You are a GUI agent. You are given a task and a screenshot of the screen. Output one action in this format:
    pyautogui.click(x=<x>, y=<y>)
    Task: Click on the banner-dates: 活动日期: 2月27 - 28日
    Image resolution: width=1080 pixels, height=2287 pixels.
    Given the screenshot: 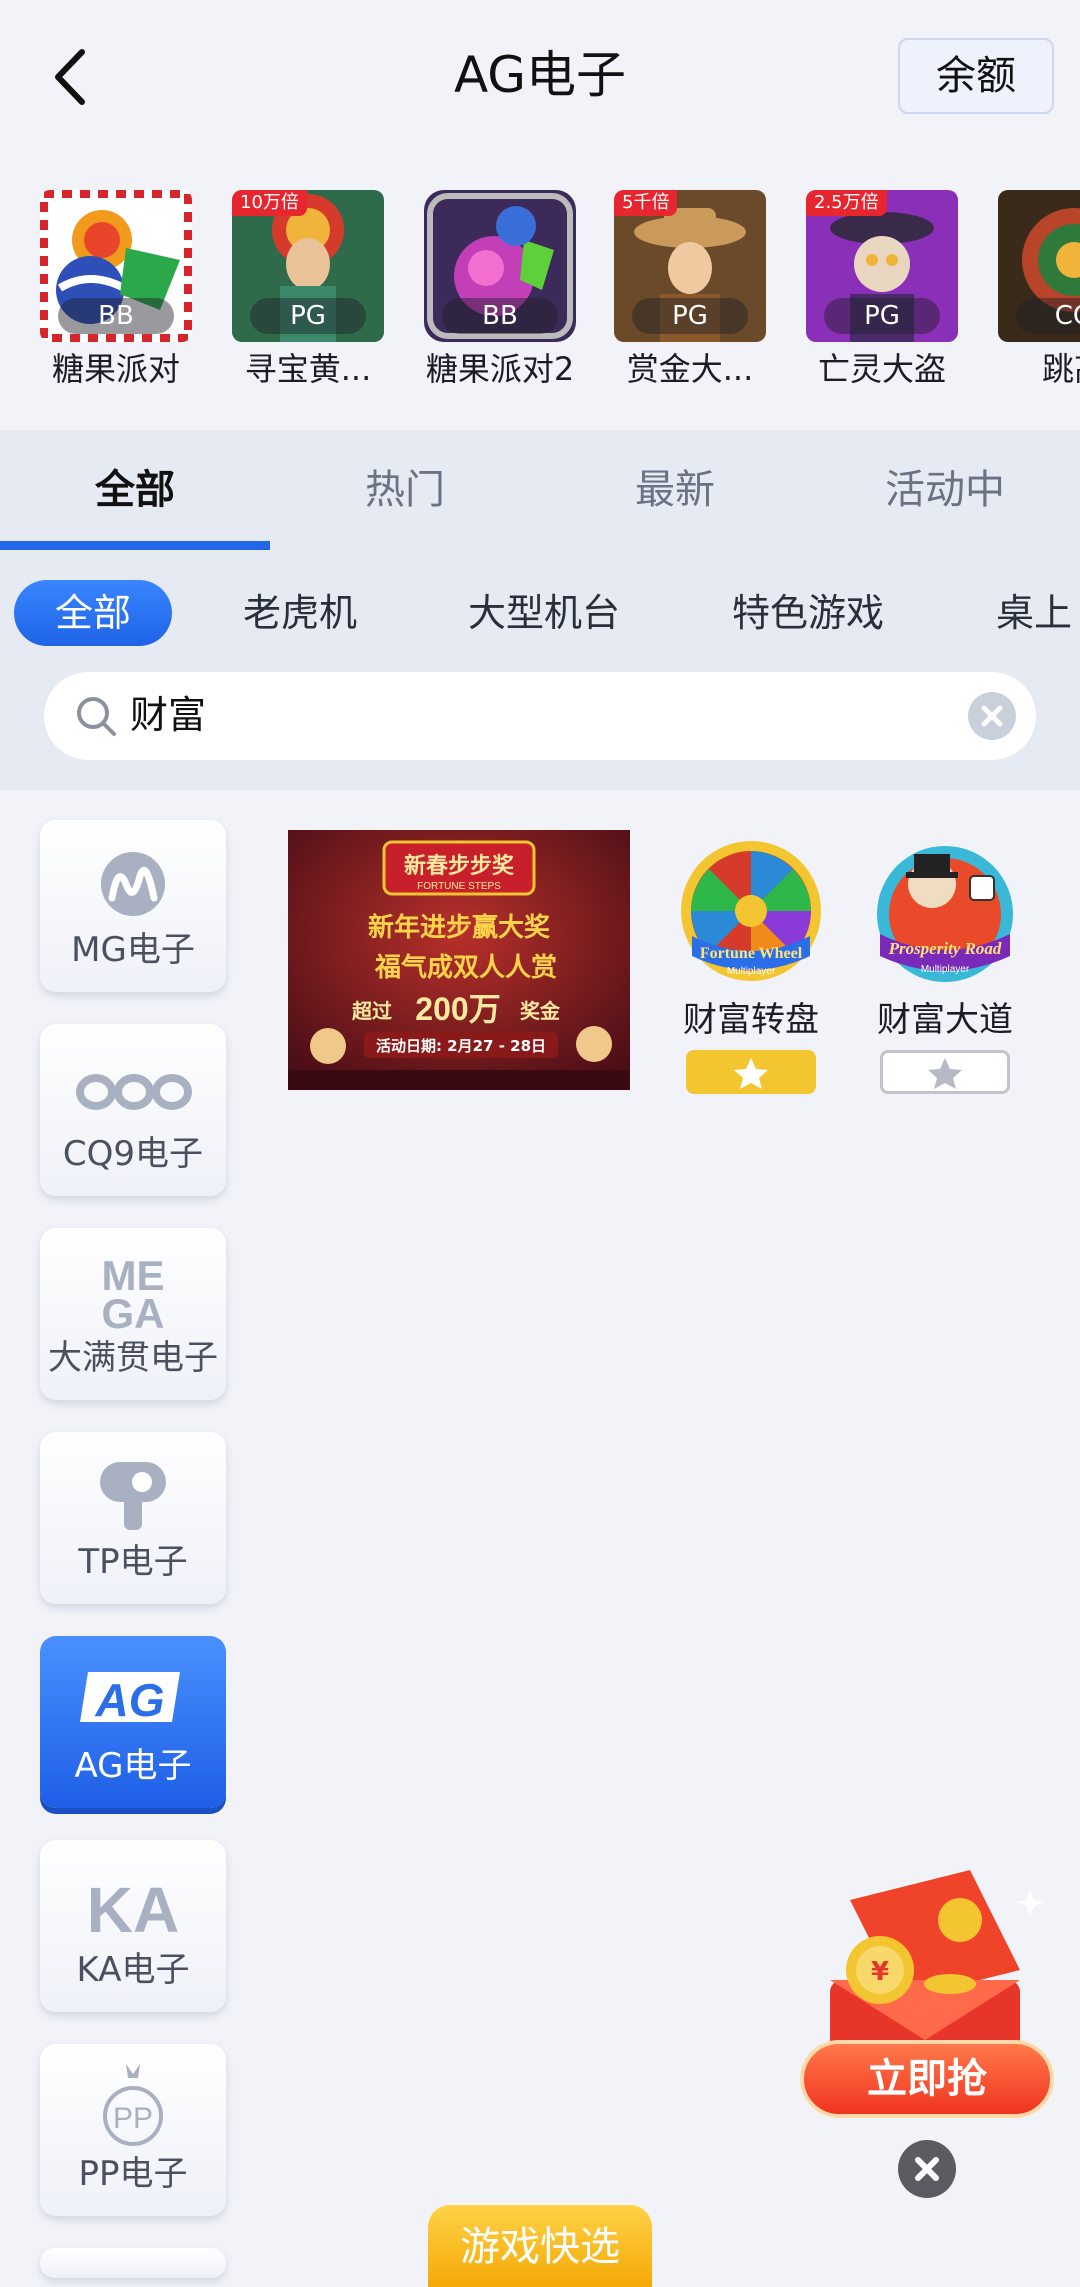 What is the action you would take?
    pyautogui.click(x=461, y=1046)
    